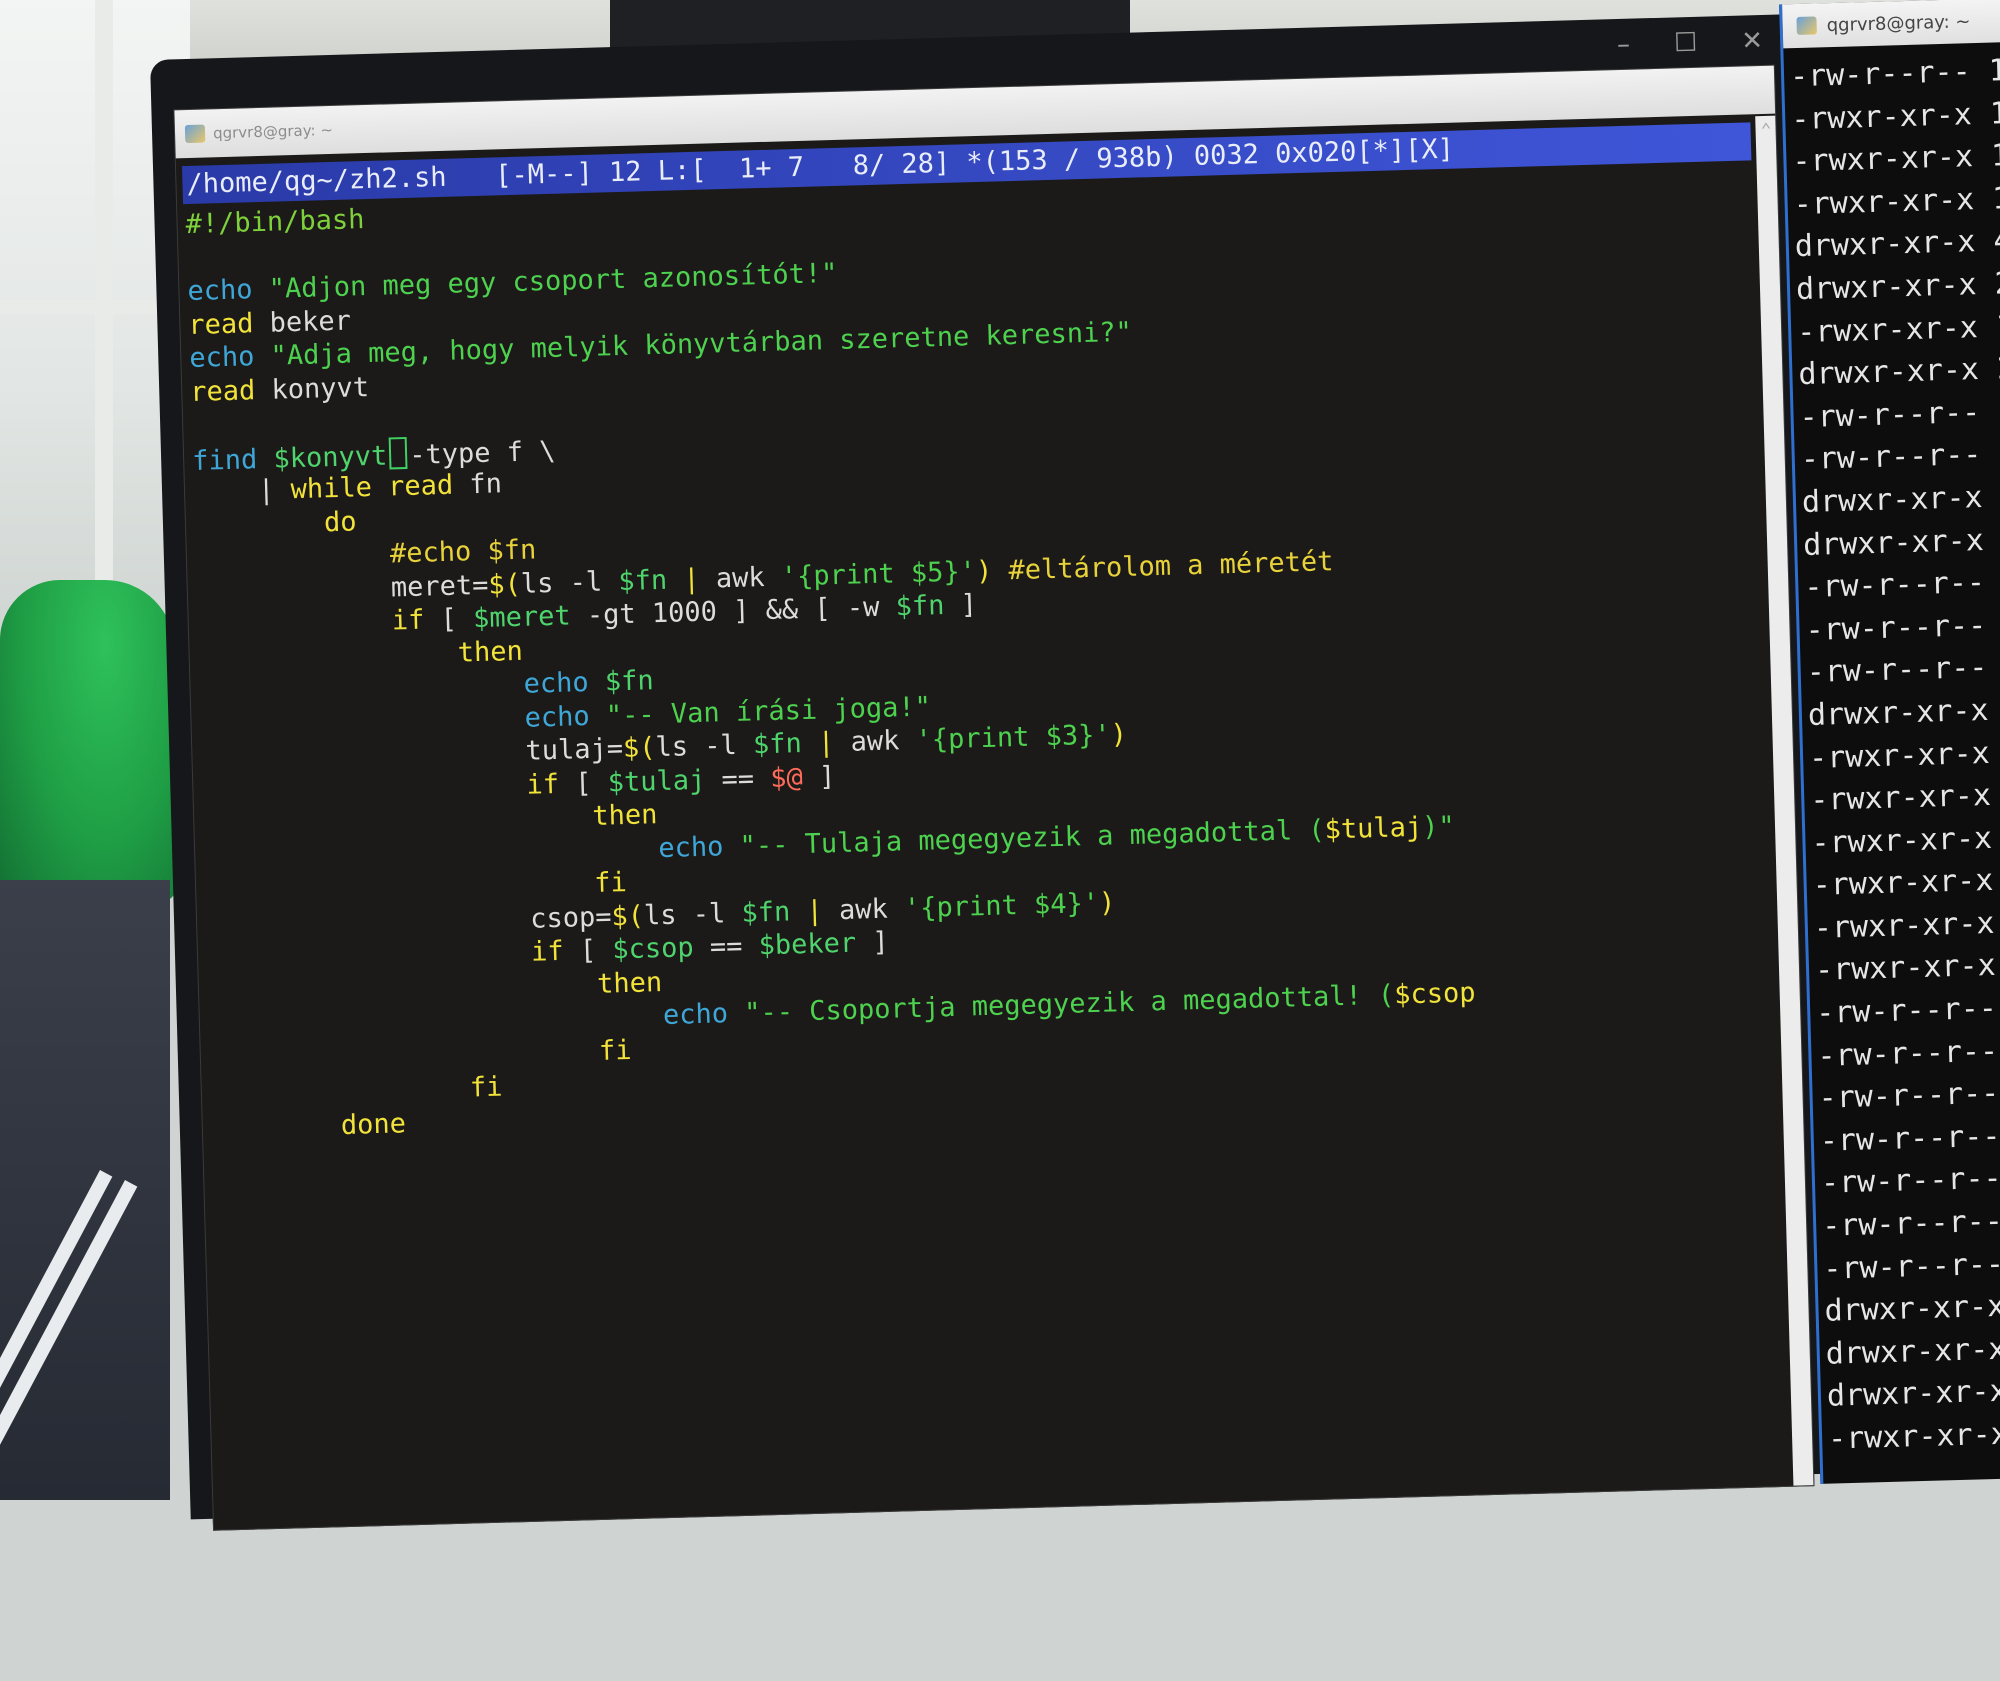 The width and height of the screenshot is (2000, 1681). I want to click on code-token: #echo $fn, so click(463, 552).